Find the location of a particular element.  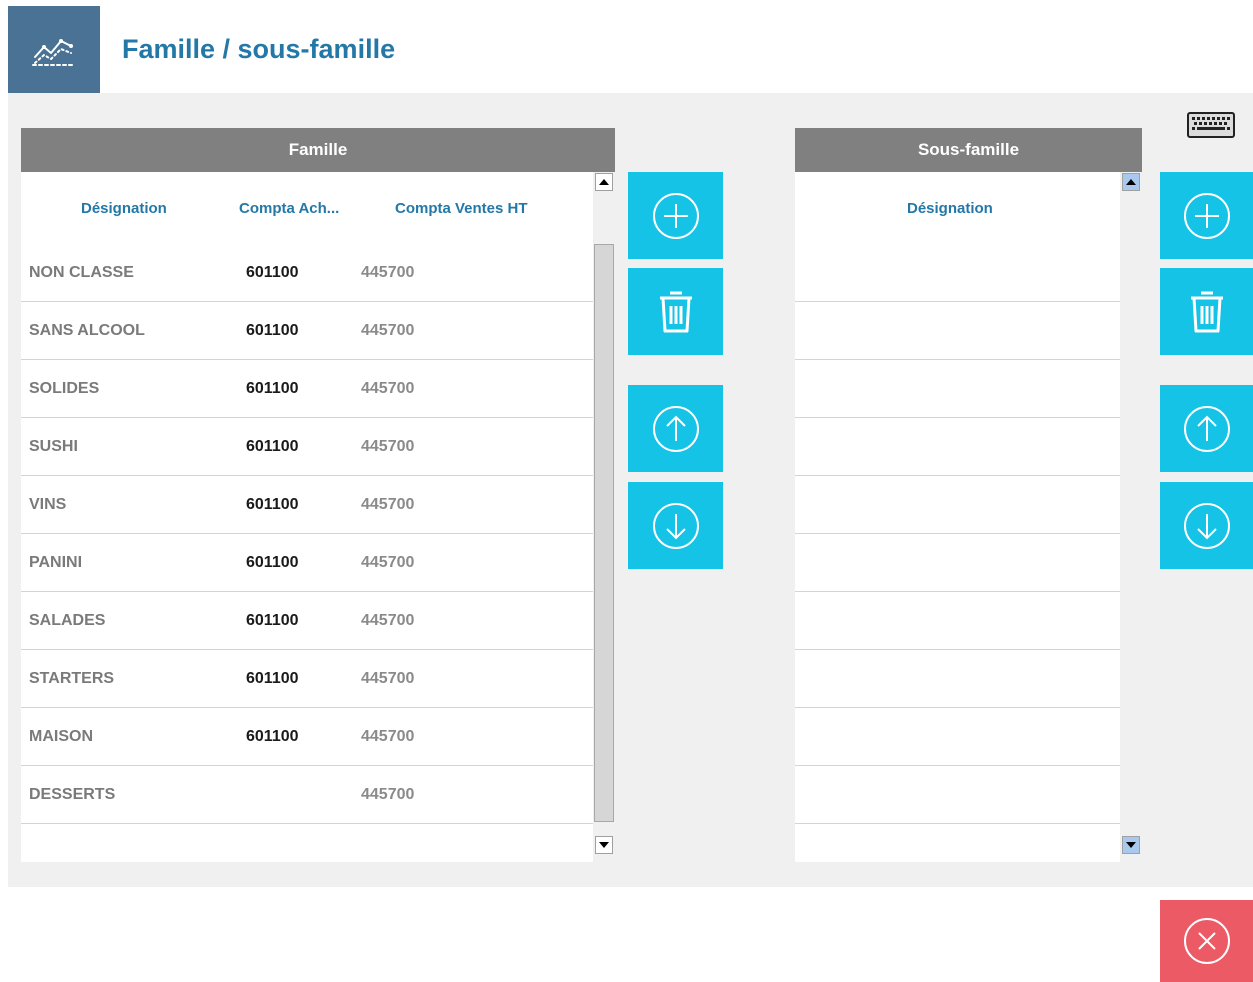

famille-move-up-button is located at coordinates (675, 428).